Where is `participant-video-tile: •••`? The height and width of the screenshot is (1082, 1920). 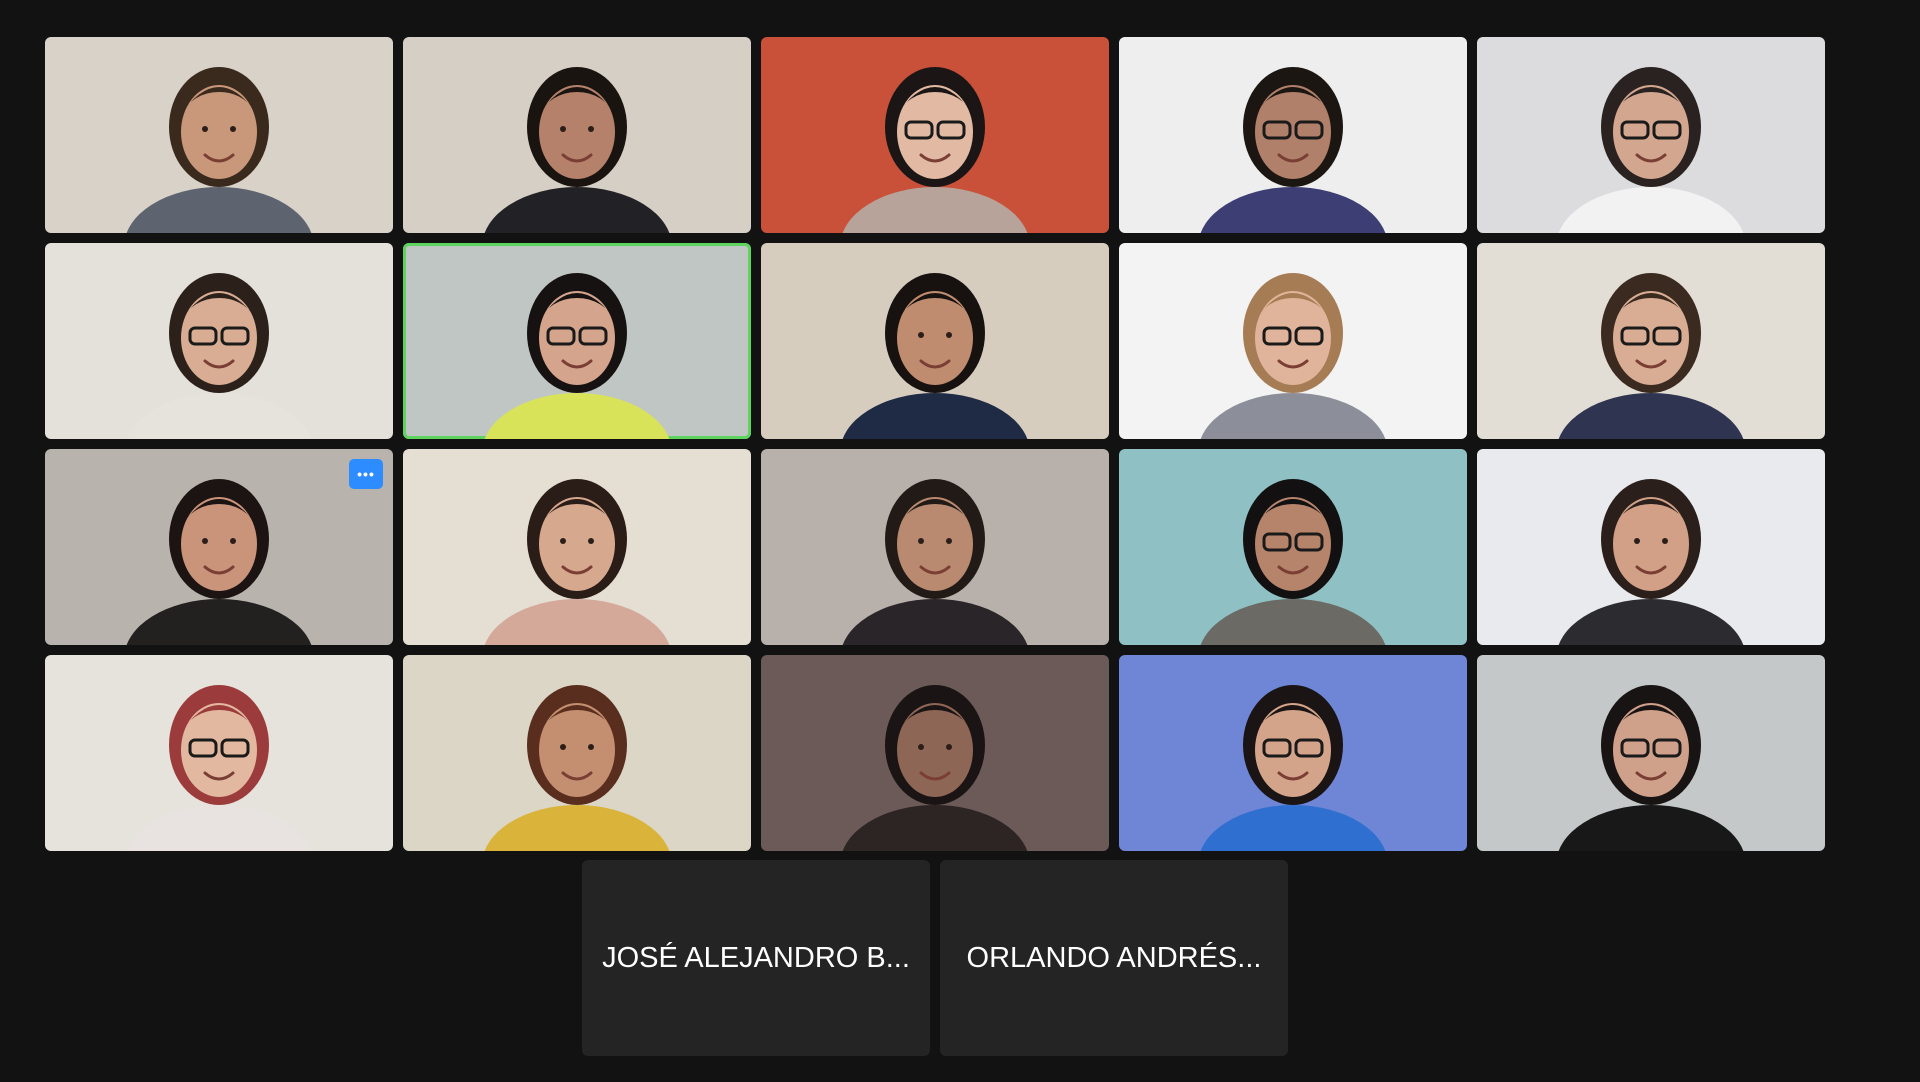
participant-video-tile: ••• is located at coordinates (219, 547).